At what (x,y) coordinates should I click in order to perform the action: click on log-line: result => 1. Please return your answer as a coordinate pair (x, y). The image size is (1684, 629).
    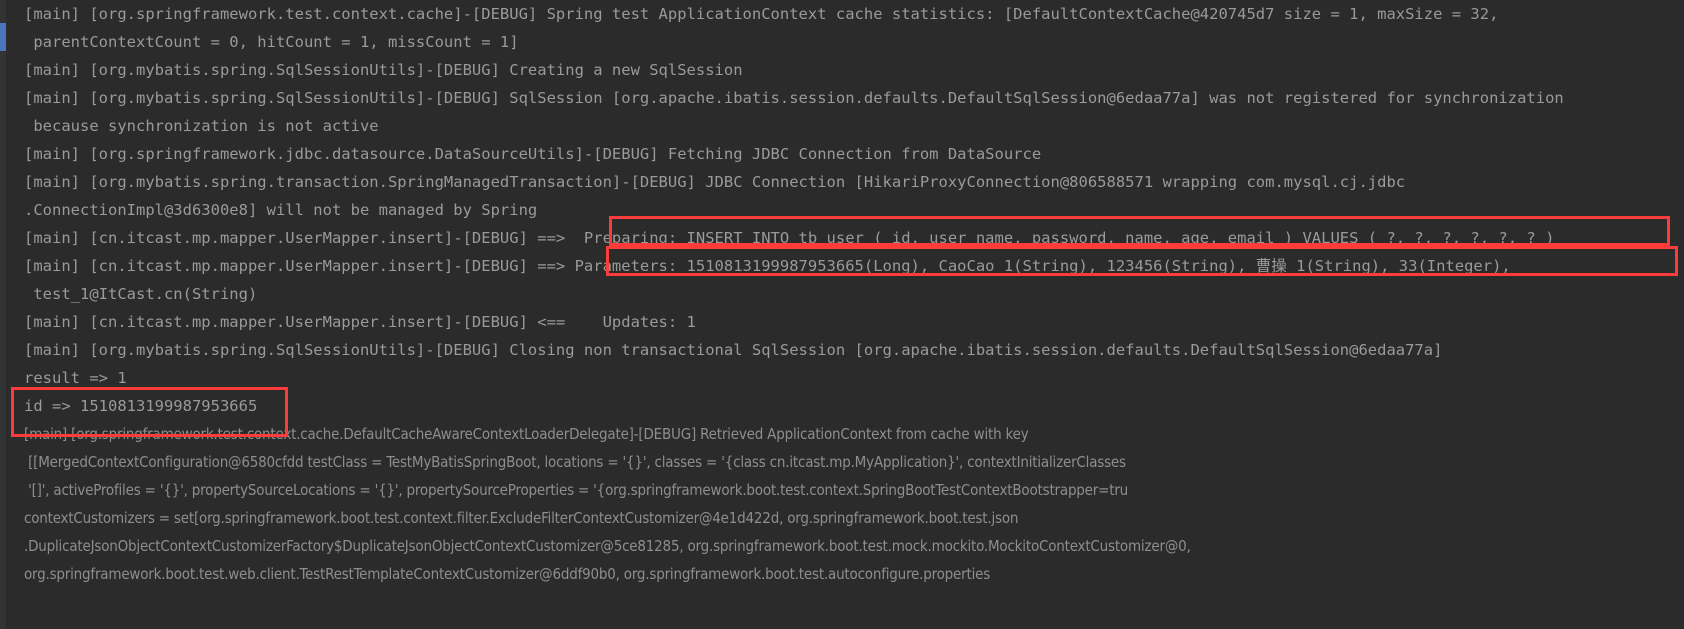
    Looking at the image, I should click on (75, 378).